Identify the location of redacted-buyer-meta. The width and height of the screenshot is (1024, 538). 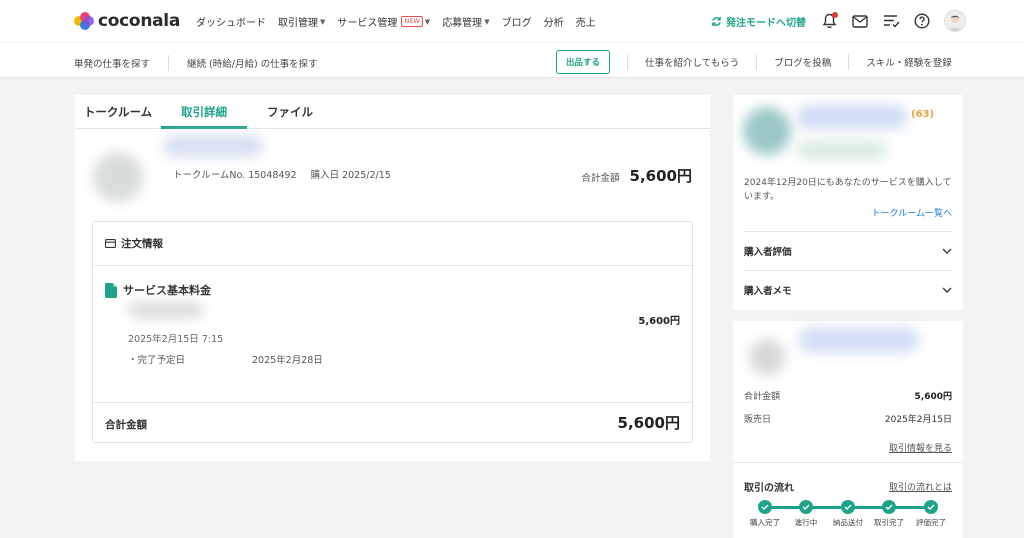
(842, 150).